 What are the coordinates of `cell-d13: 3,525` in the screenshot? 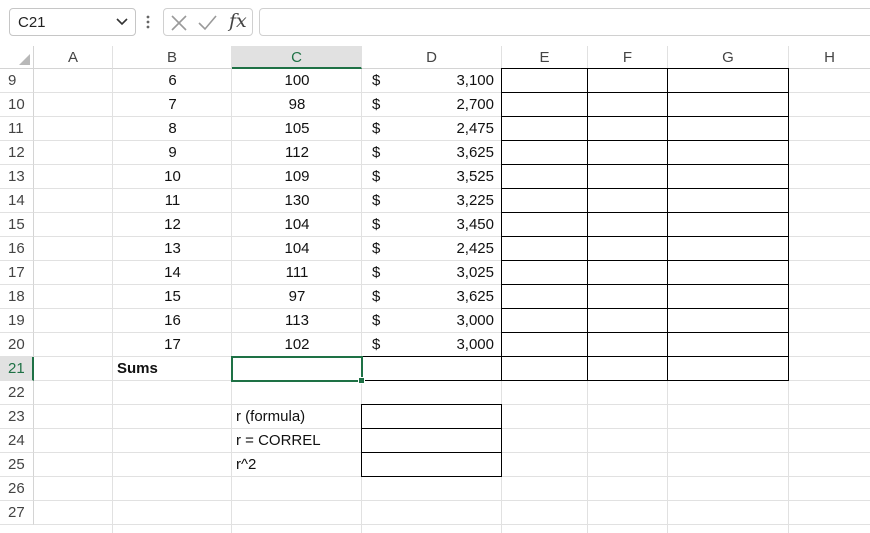 It's located at (432, 177).